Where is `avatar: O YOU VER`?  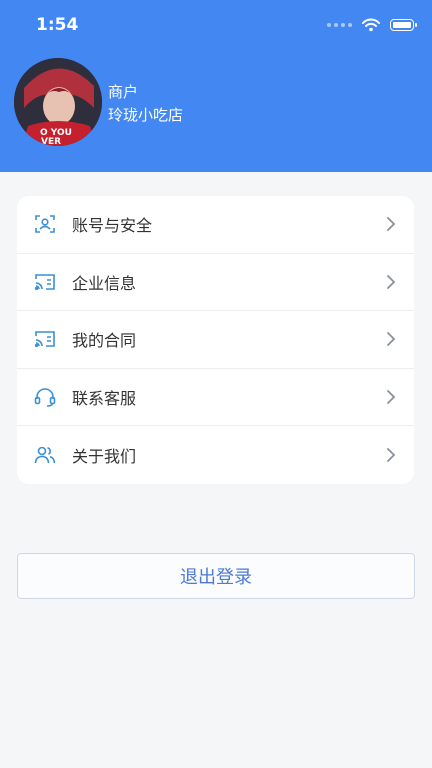
avatar: O YOU VER is located at coordinates (58, 102).